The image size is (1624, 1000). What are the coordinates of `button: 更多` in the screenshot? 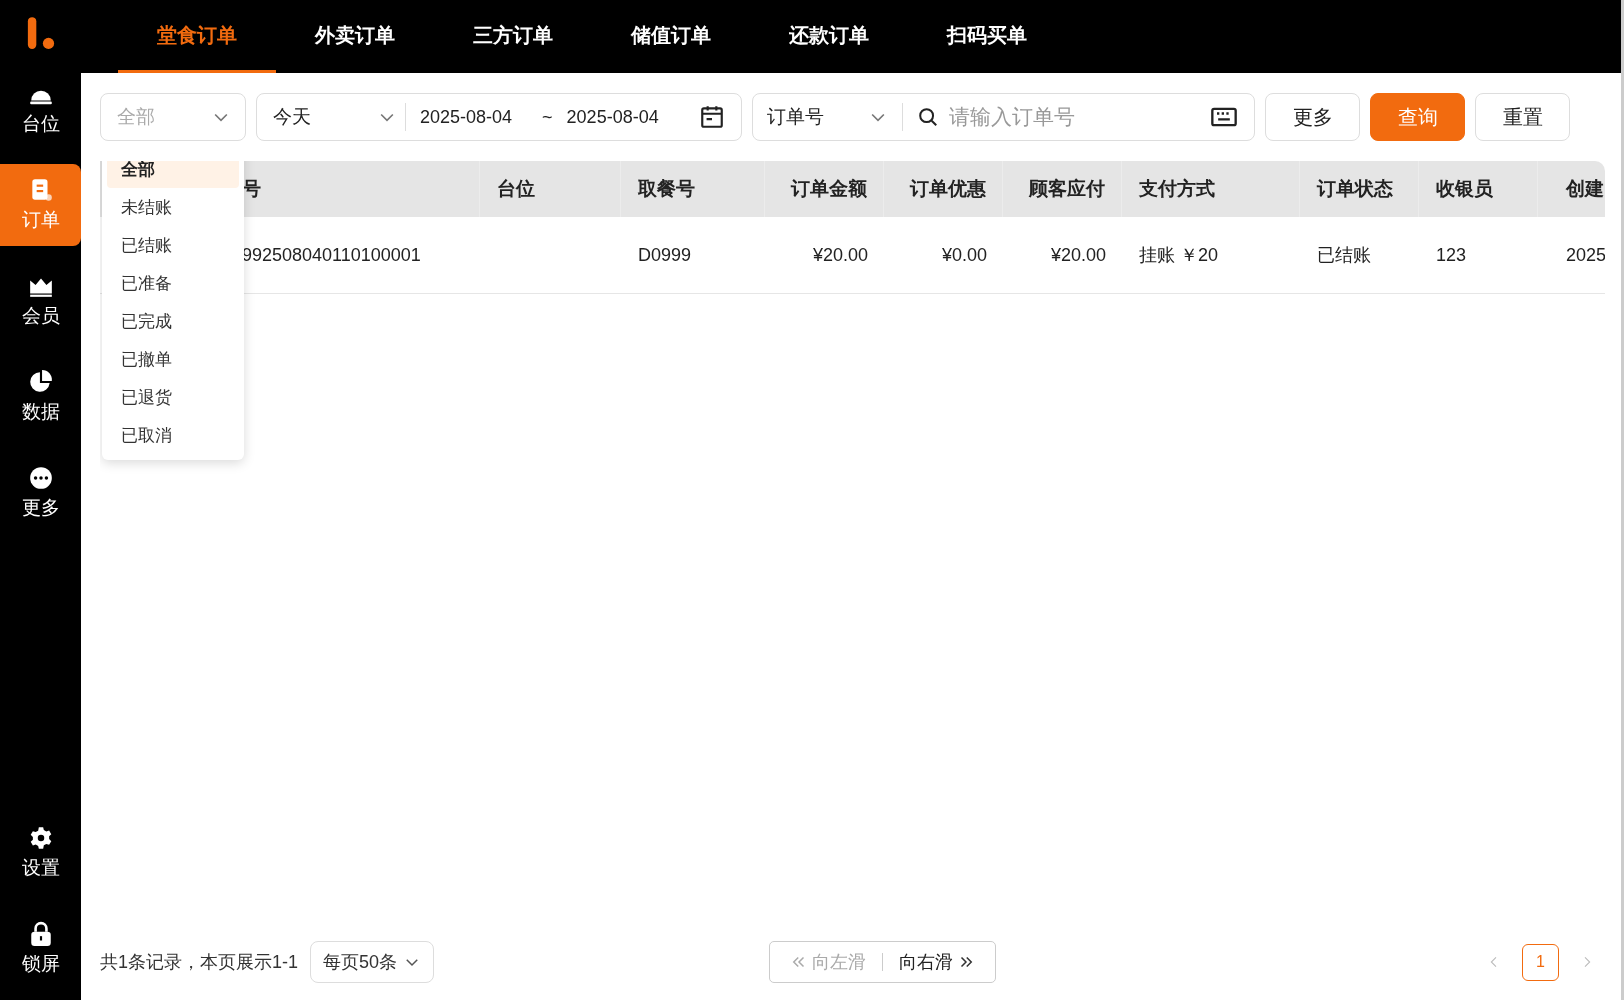 It's located at (1312, 117).